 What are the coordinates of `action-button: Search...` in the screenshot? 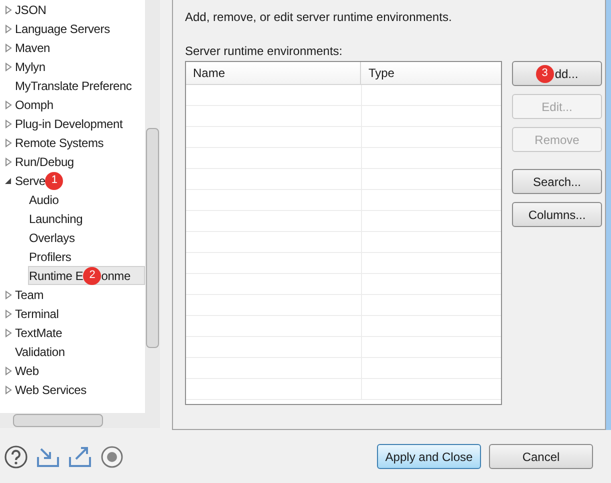 It's located at (557, 181).